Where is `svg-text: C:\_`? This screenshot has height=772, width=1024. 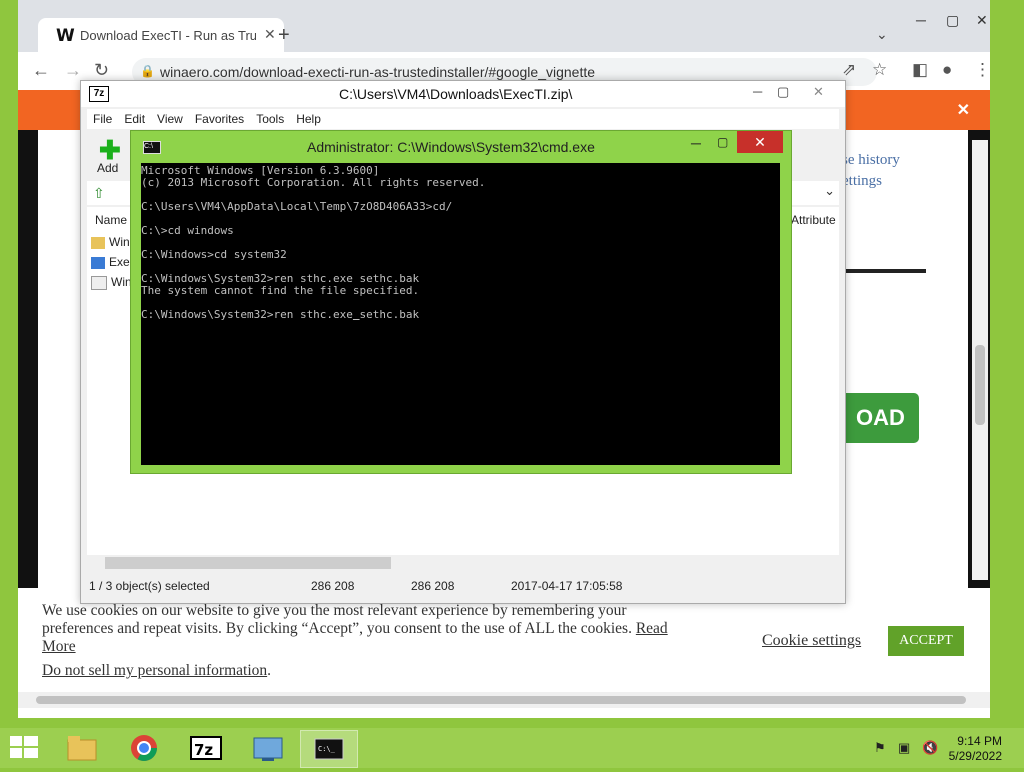
svg-text: C:\_ is located at coordinates (327, 749).